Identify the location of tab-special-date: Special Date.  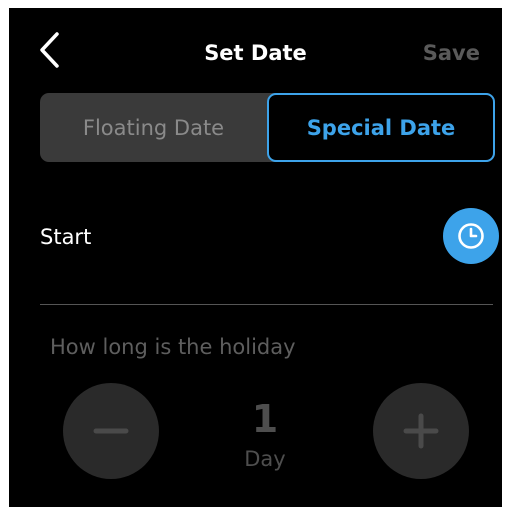
(381, 127).